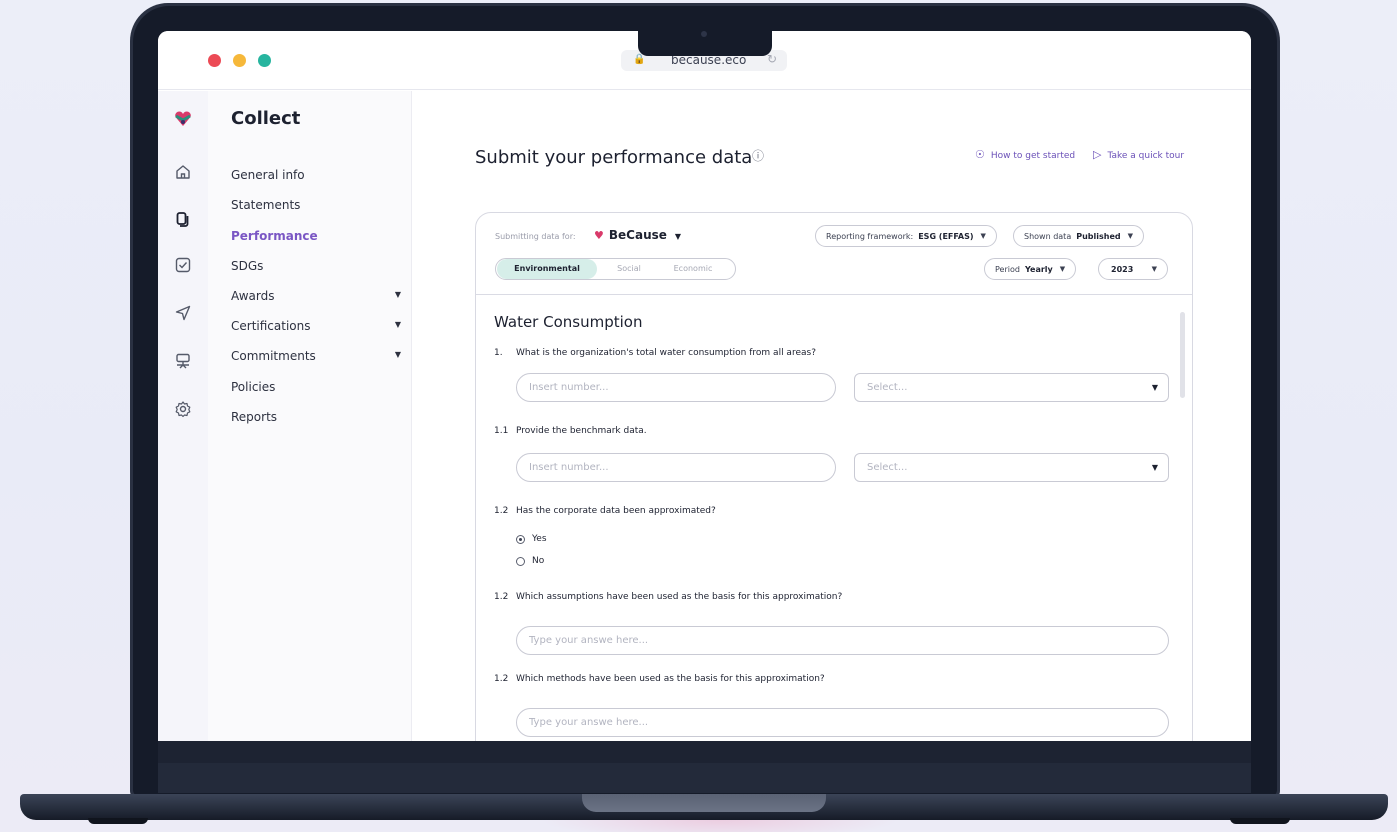 The height and width of the screenshot is (832, 1397). What do you see at coordinates (1033, 156) in the screenshot?
I see `how-to-get-started-label: How to get started` at bounding box center [1033, 156].